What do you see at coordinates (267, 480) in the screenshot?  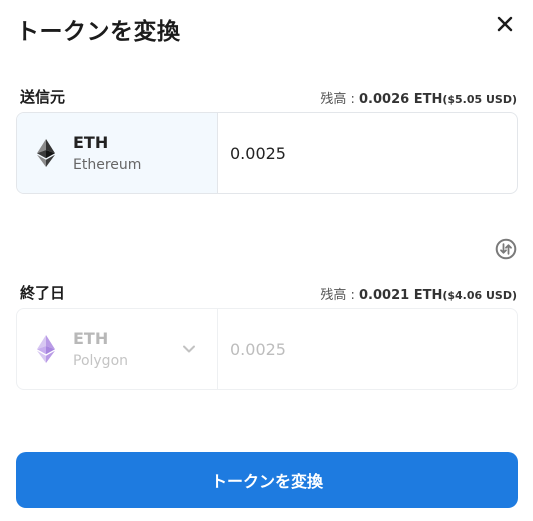 I see `convert-token-button: トークンを変換` at bounding box center [267, 480].